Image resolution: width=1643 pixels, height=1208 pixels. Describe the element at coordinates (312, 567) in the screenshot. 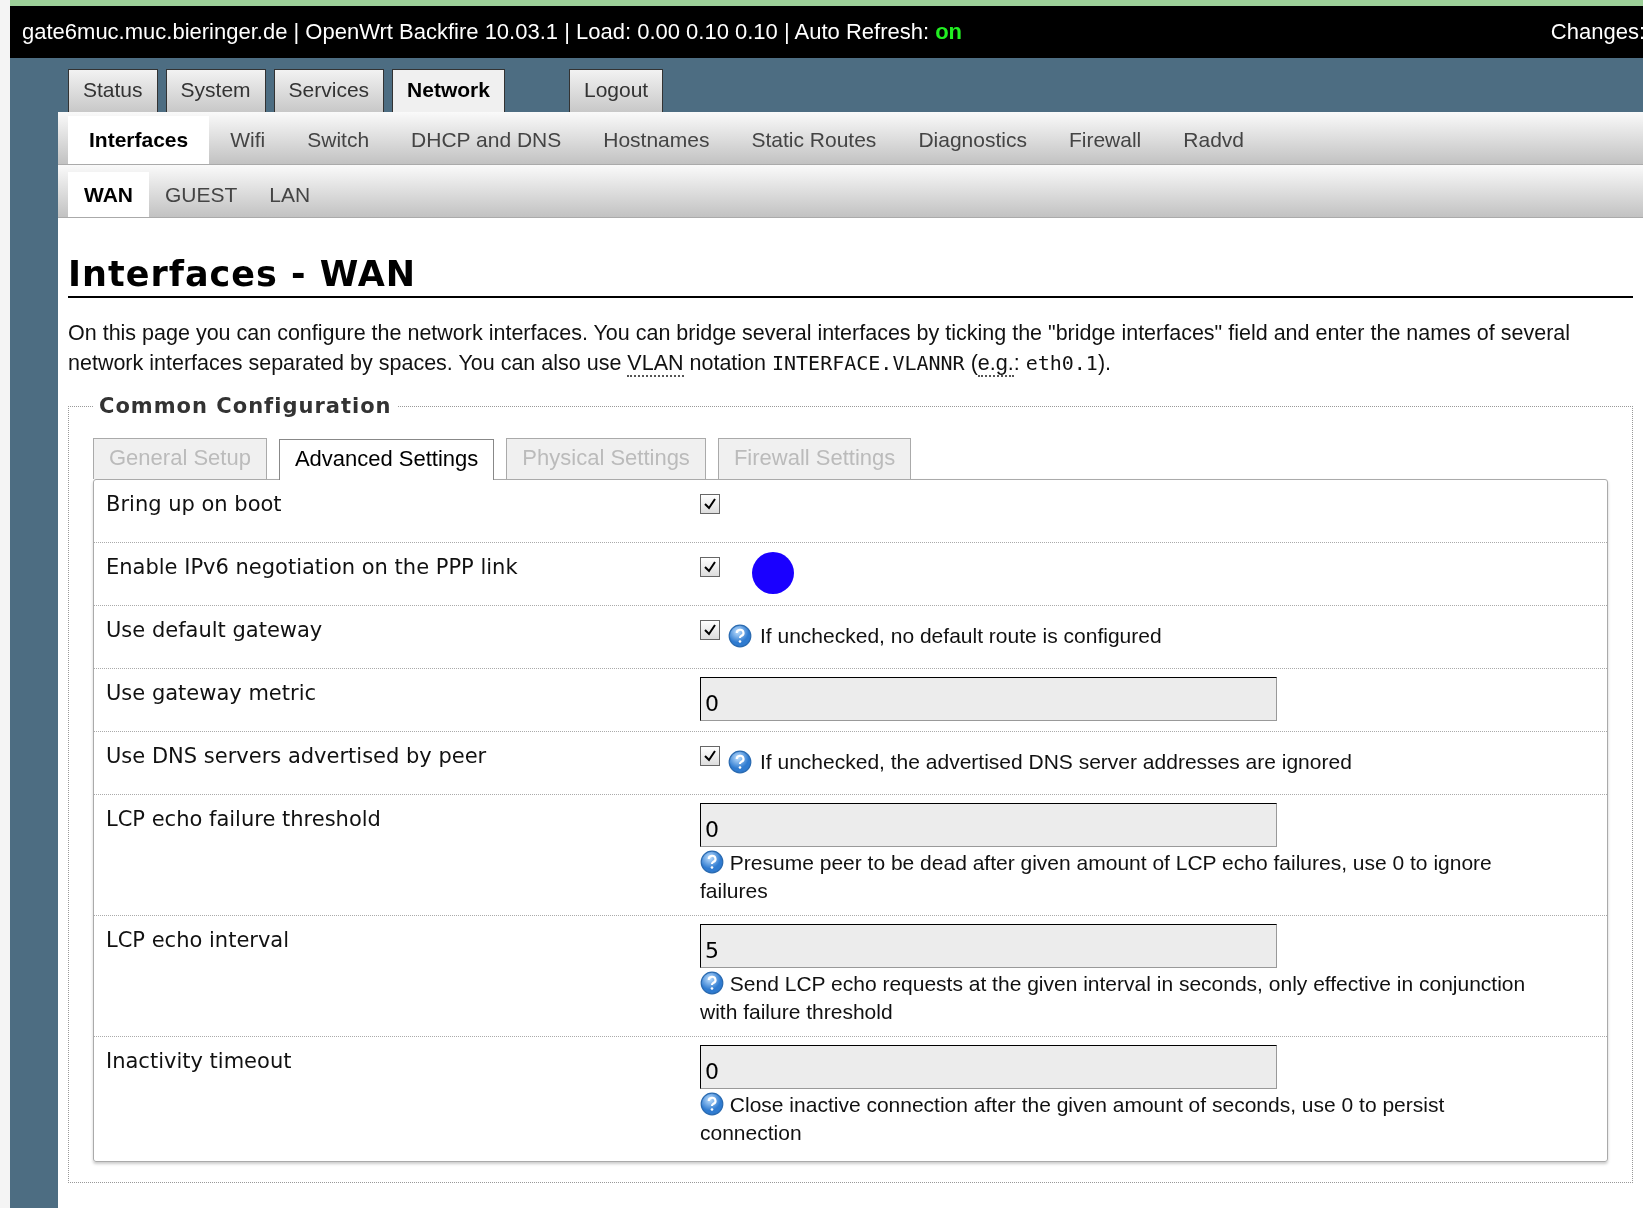

I see `field-label: Enable IPv6 negotiation on the PPP link` at that location.